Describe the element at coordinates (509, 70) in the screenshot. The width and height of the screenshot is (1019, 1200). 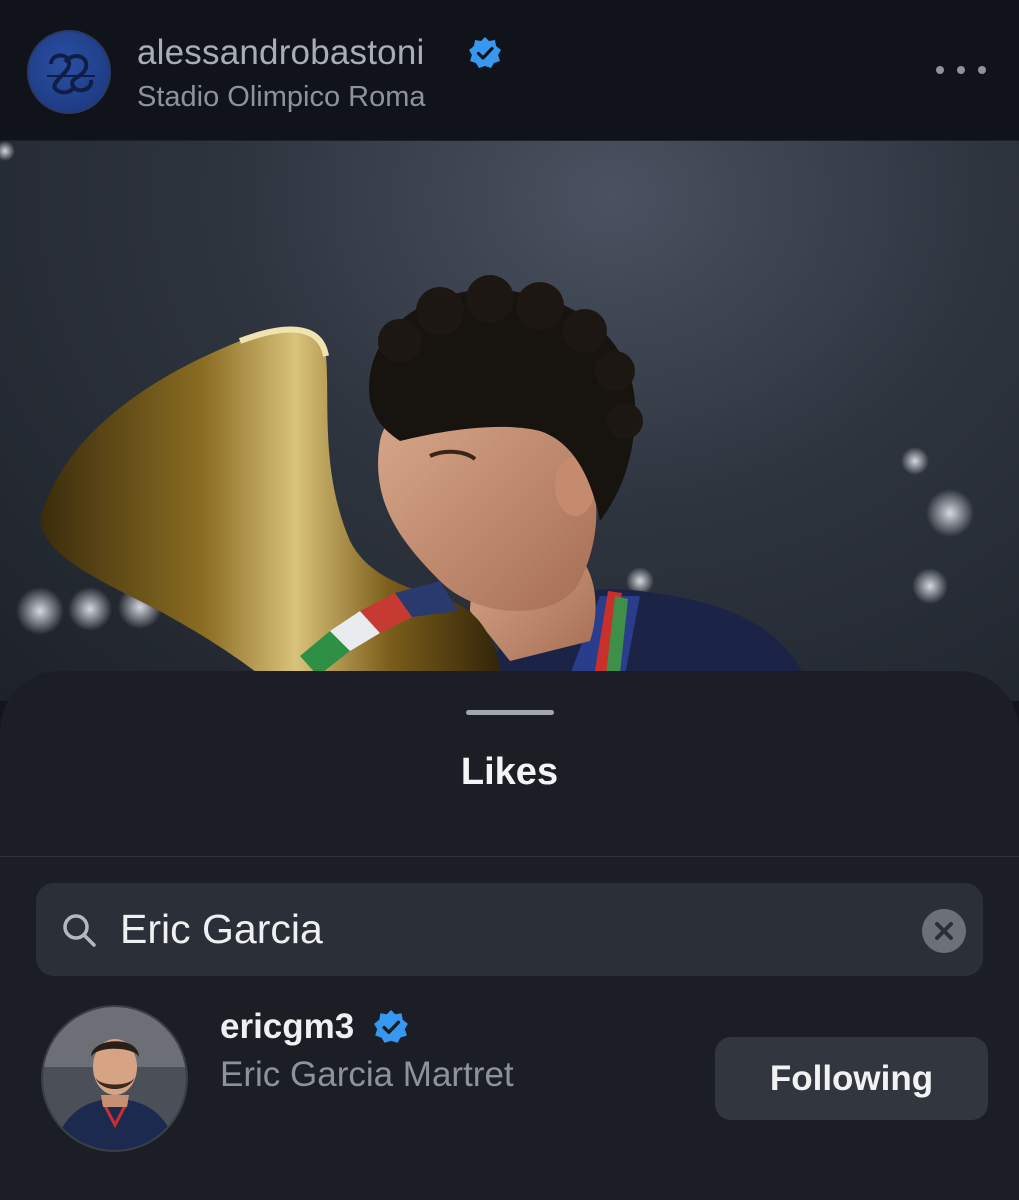
I see `post-header: alessandrobastoni Stadio Olimpico Roma` at that location.